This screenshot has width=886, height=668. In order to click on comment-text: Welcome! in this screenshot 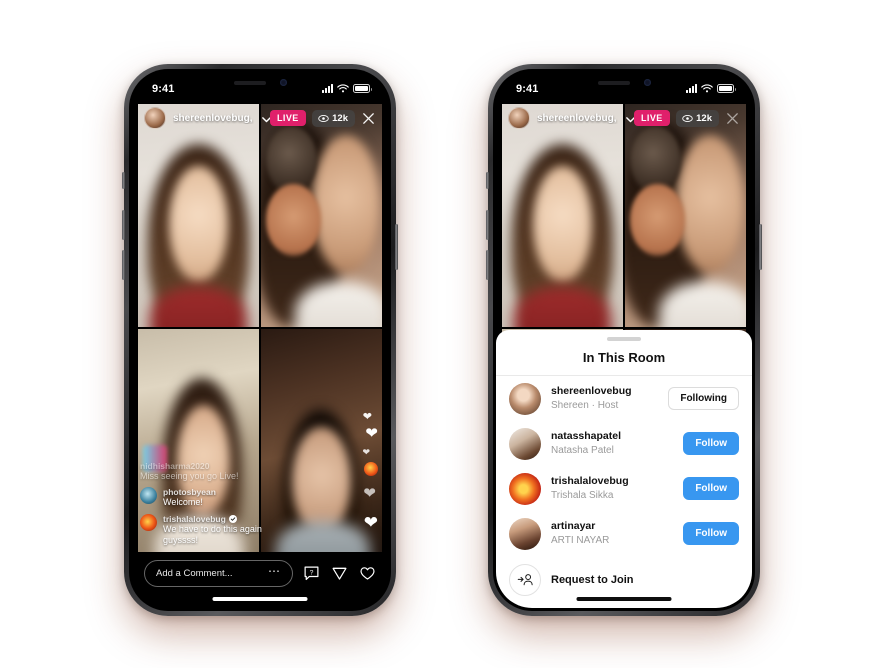, I will do `click(183, 502)`.